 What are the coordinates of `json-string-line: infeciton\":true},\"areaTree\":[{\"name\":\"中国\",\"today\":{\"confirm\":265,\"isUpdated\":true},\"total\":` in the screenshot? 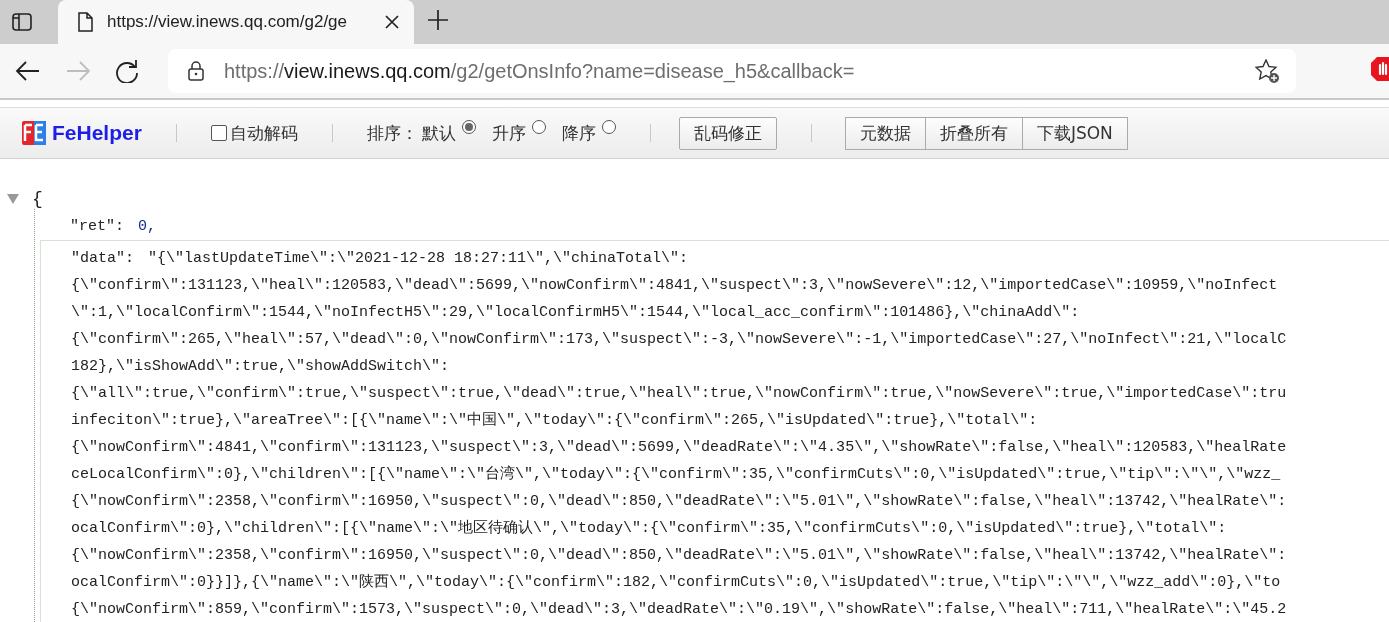 It's located at (554, 420).